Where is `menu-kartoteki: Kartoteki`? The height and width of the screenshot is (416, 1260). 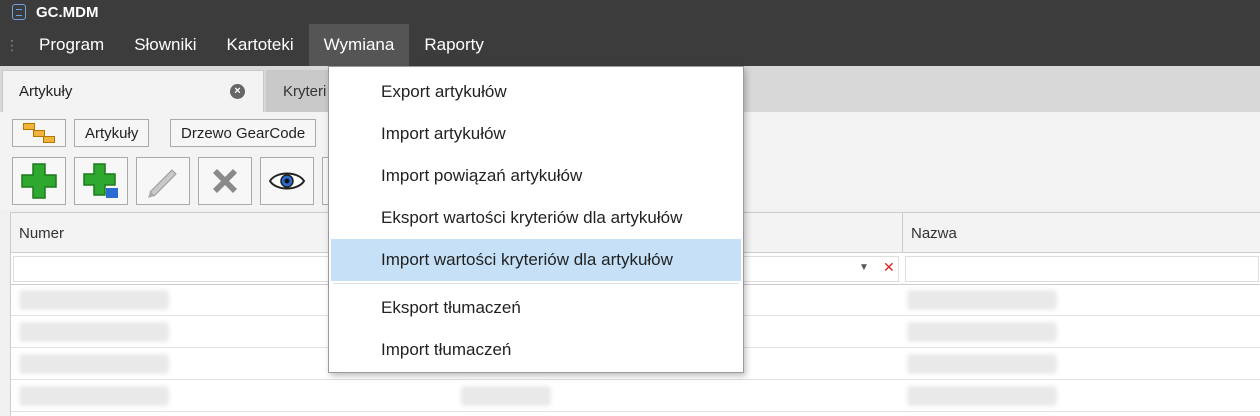
menu-kartoteki: Kartoteki is located at coordinates (260, 45).